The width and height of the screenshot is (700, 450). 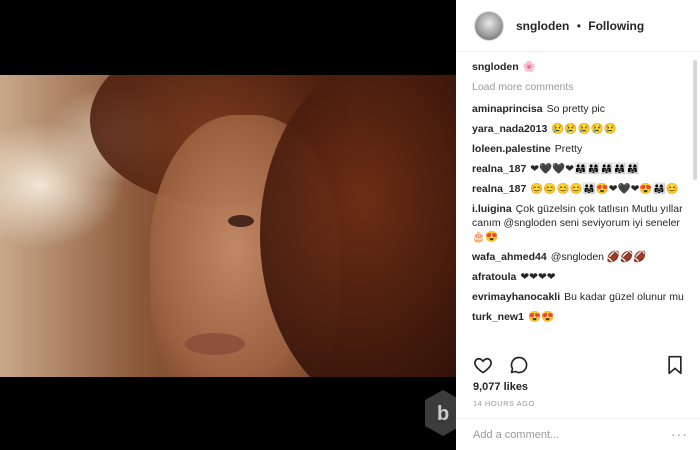 I want to click on comment-username: evrimayhanocakli, so click(x=516, y=297).